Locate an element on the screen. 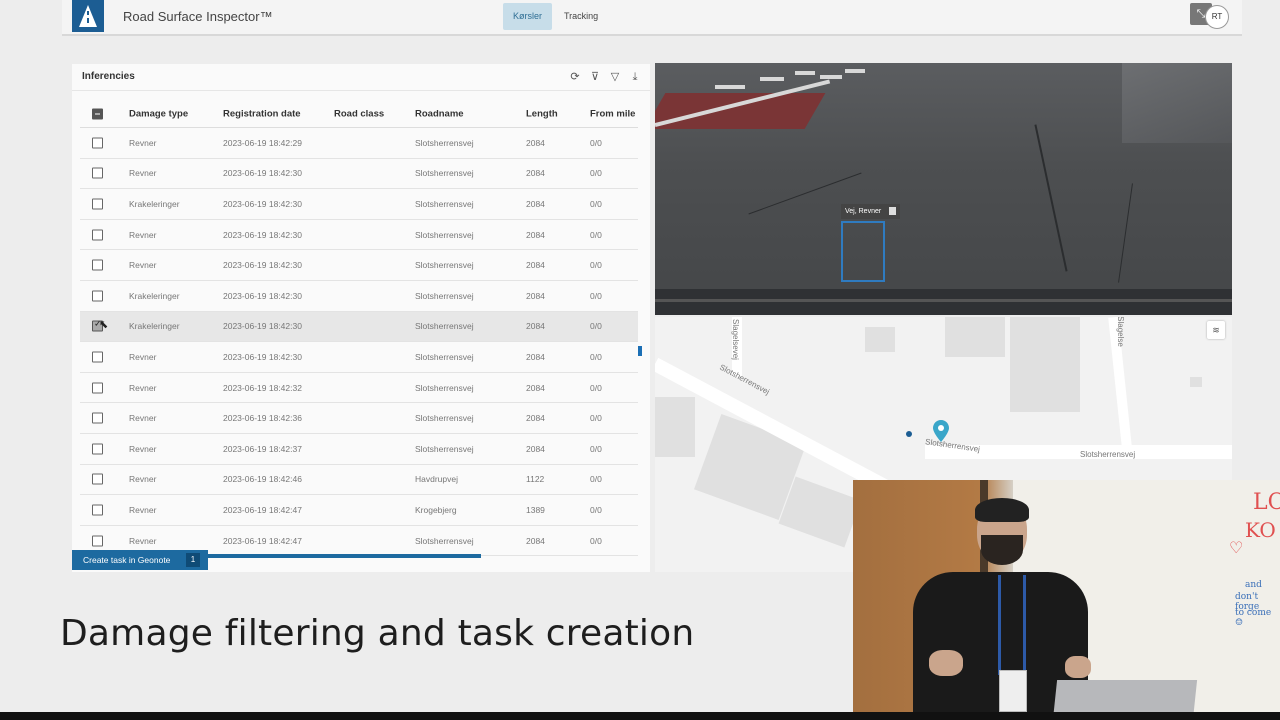 This screenshot has width=1280, height=720. table-cell-date: 2023-06-19 18:42:36 is located at coordinates (262, 418).